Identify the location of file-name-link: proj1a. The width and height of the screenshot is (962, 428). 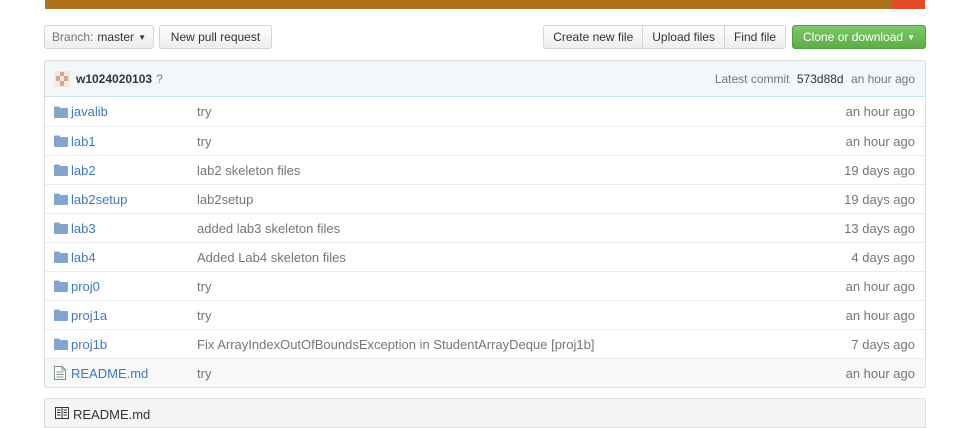
(133, 315).